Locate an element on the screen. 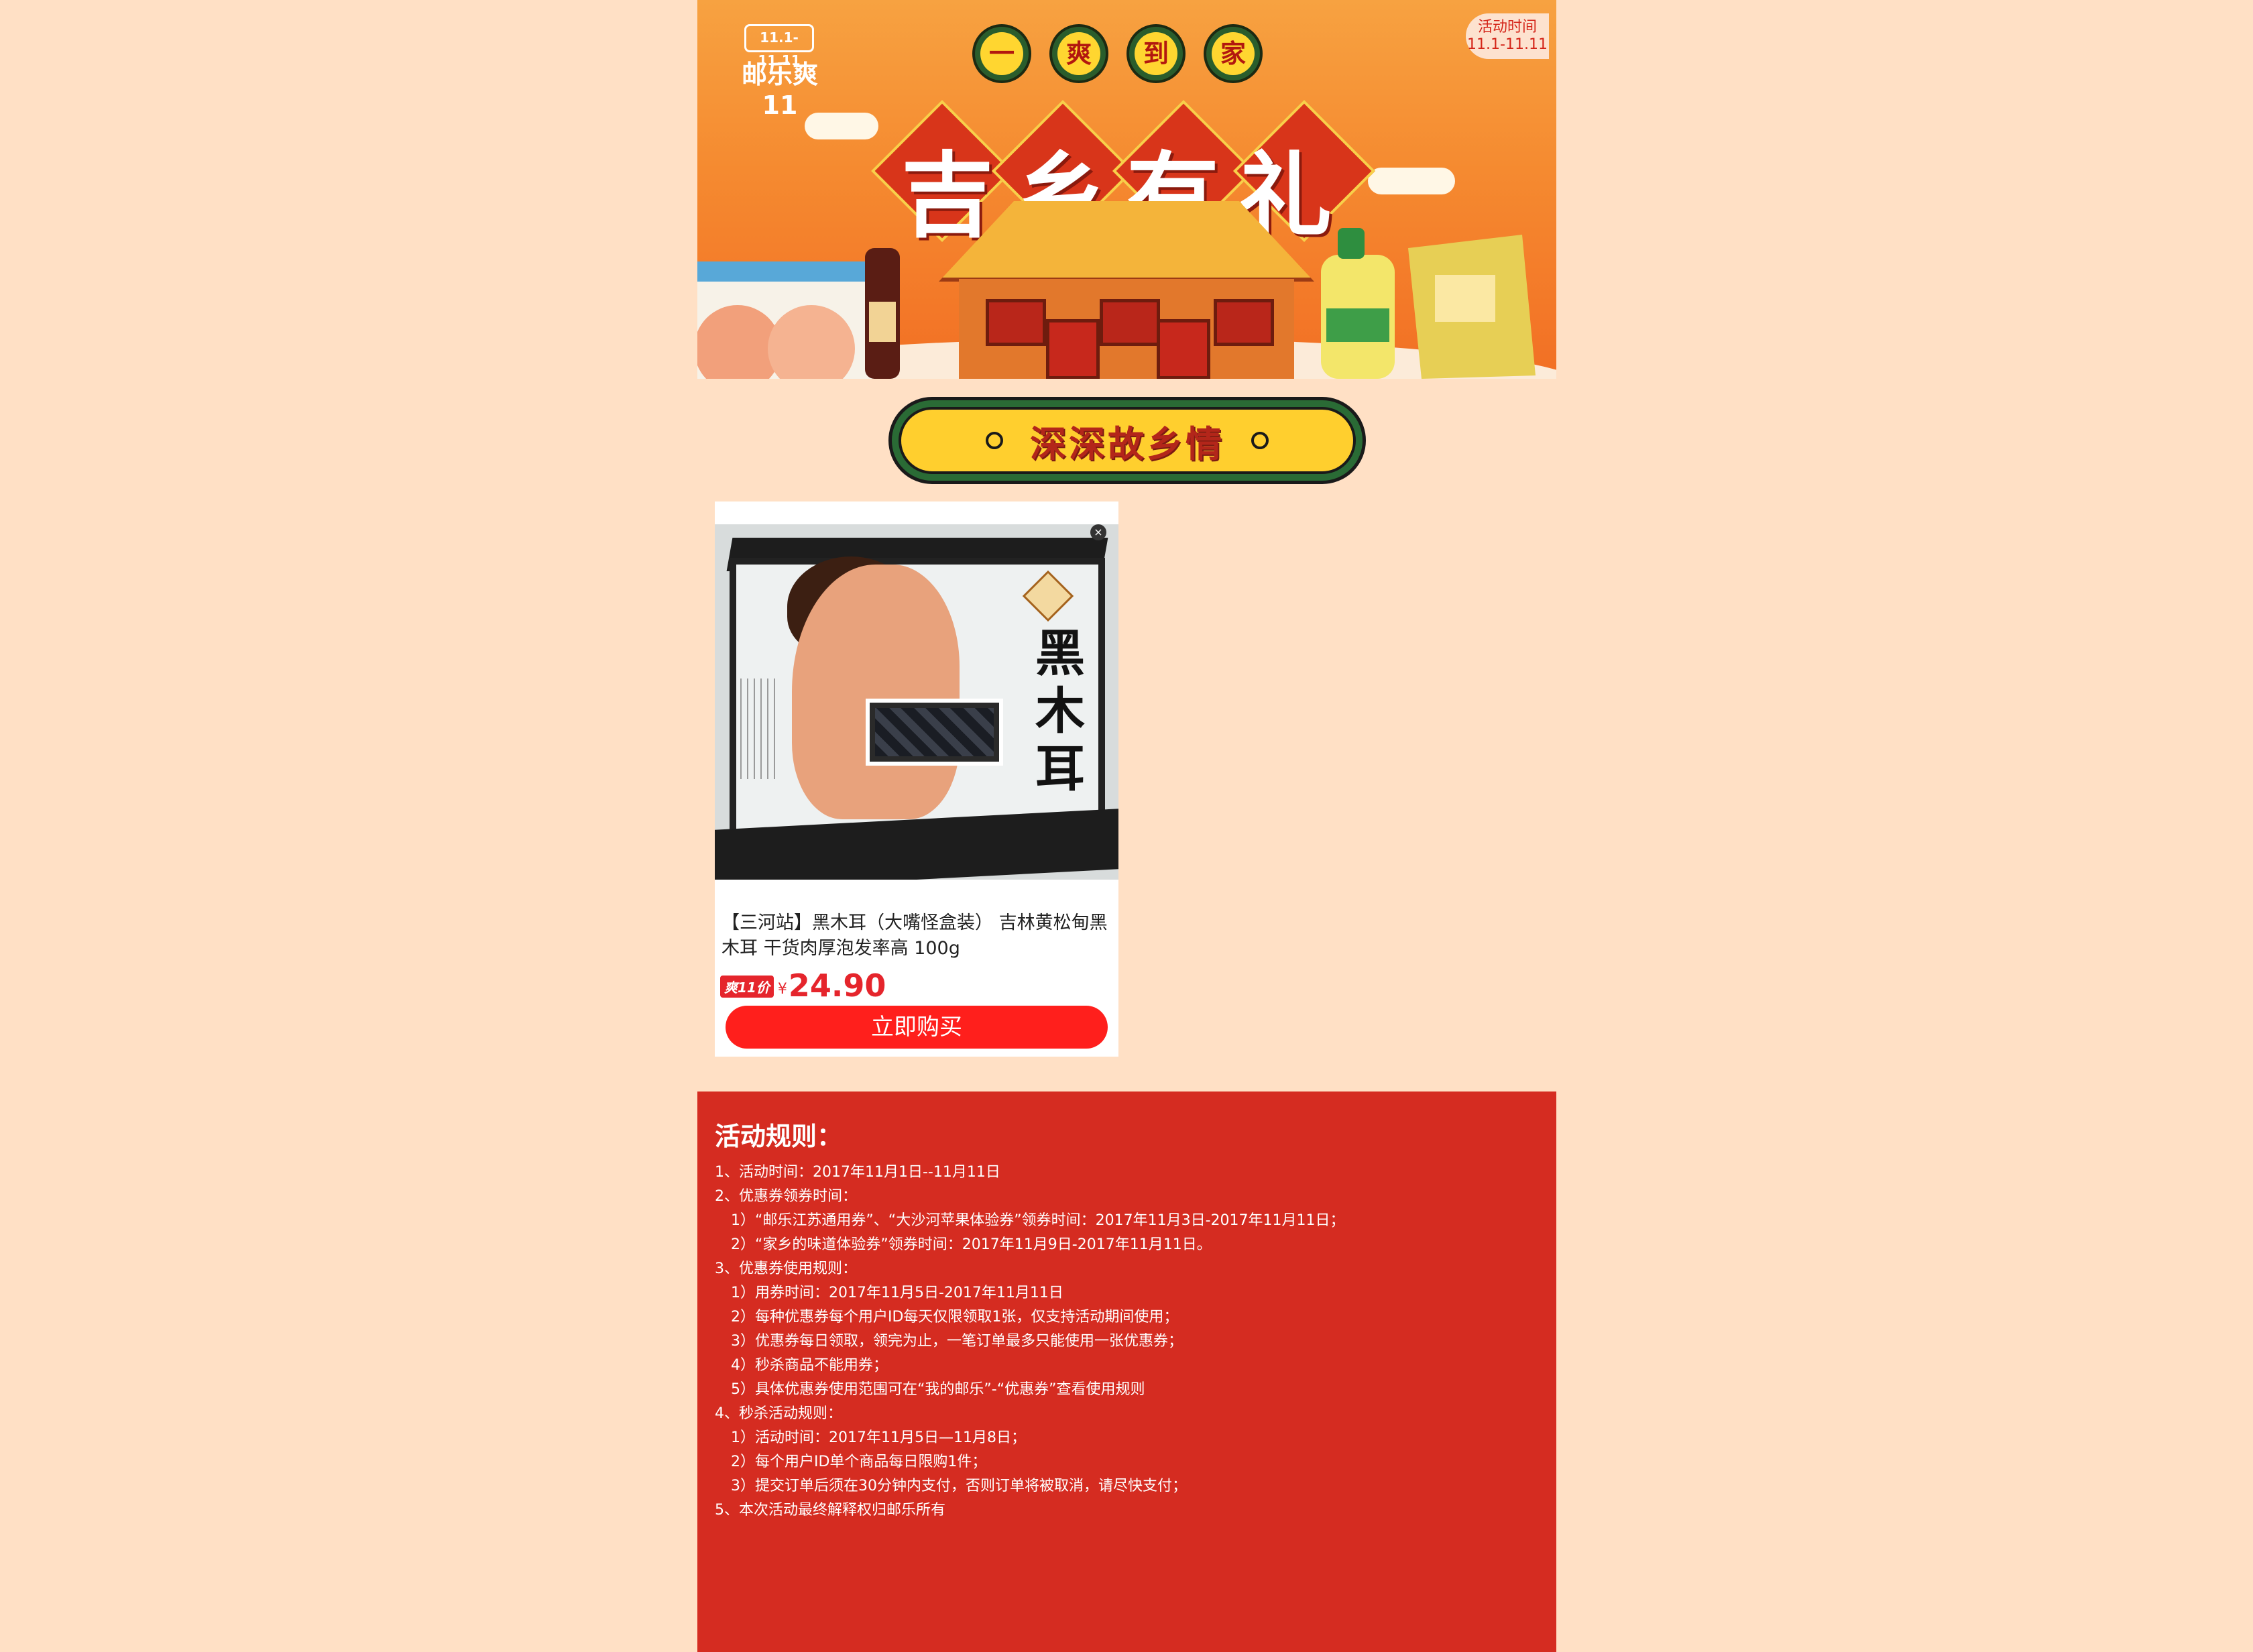 The width and height of the screenshot is (2253, 1652). product-price: 24.90 is located at coordinates (837, 985).